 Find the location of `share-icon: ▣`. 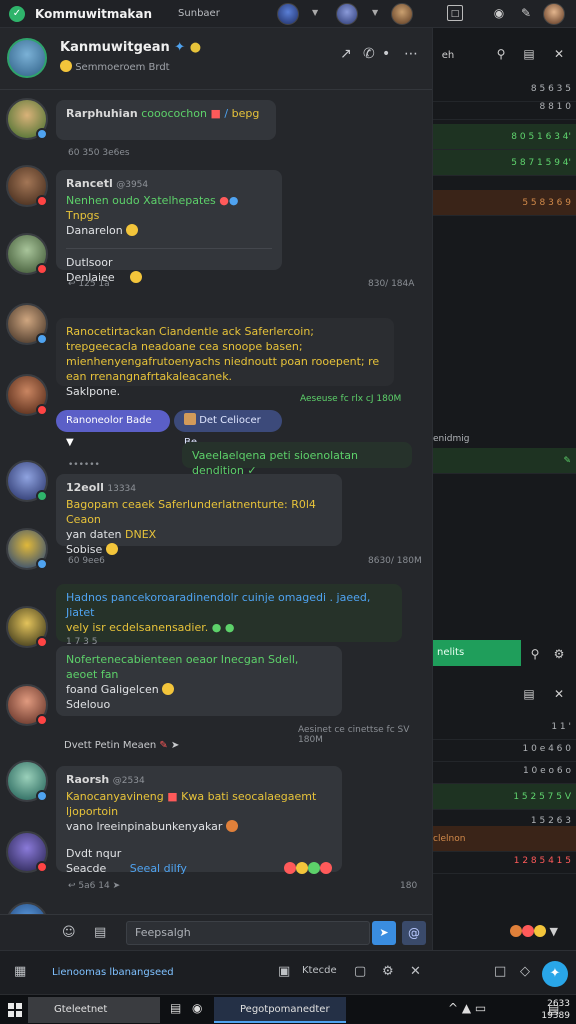

share-icon: ▣ is located at coordinates (284, 971).